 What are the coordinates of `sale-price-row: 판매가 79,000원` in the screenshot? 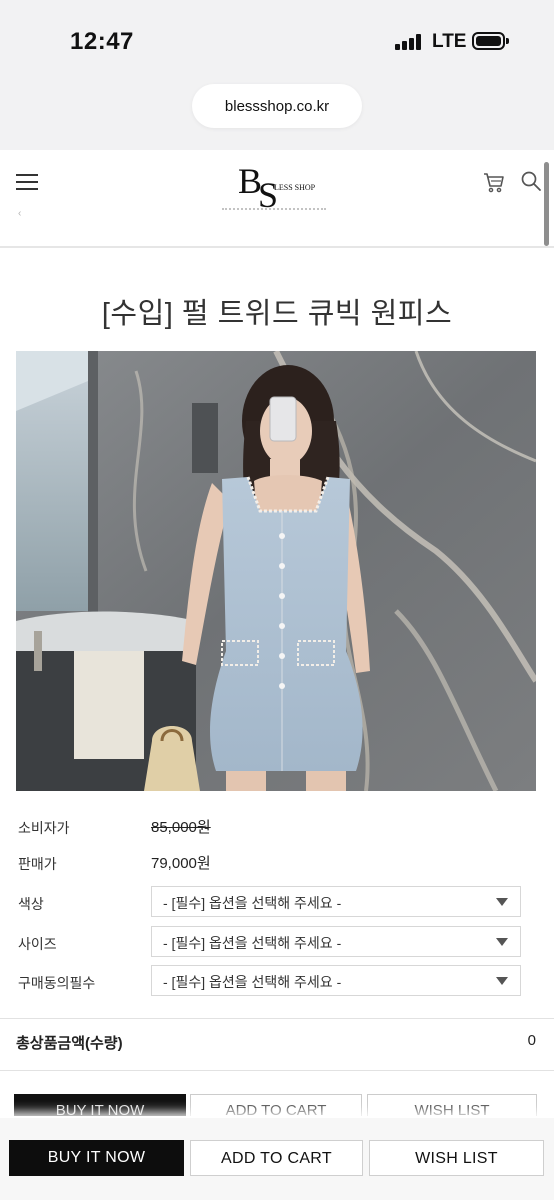 It's located at (276, 862).